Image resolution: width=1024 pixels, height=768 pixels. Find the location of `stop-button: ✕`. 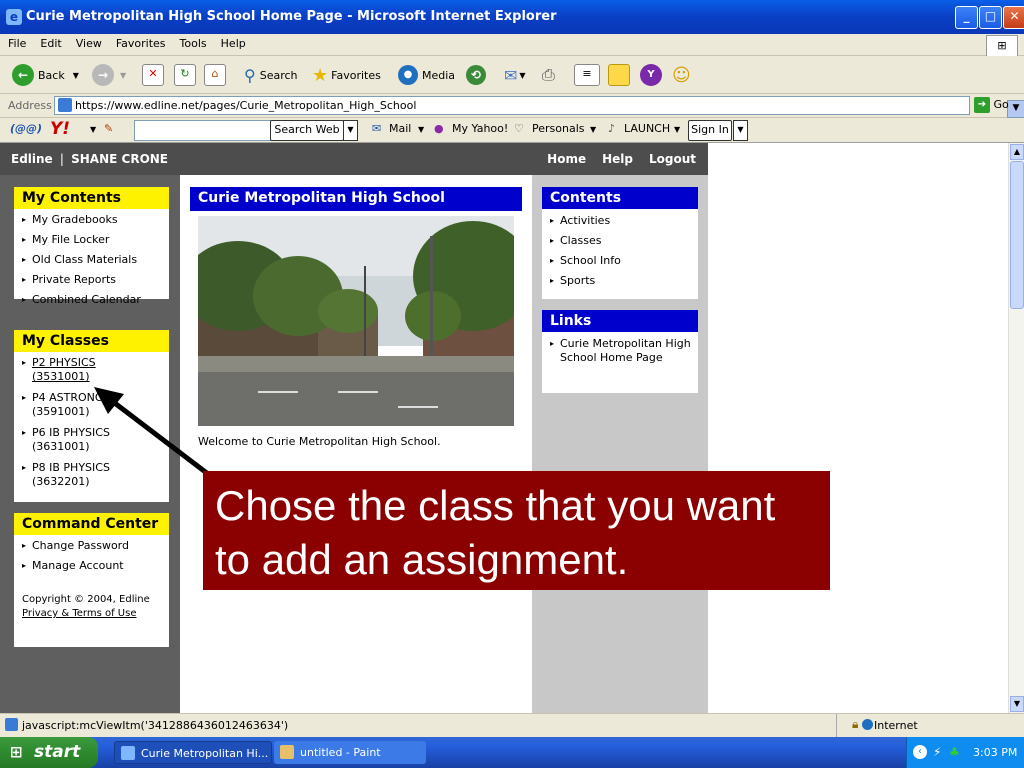

stop-button: ✕ is located at coordinates (153, 75).